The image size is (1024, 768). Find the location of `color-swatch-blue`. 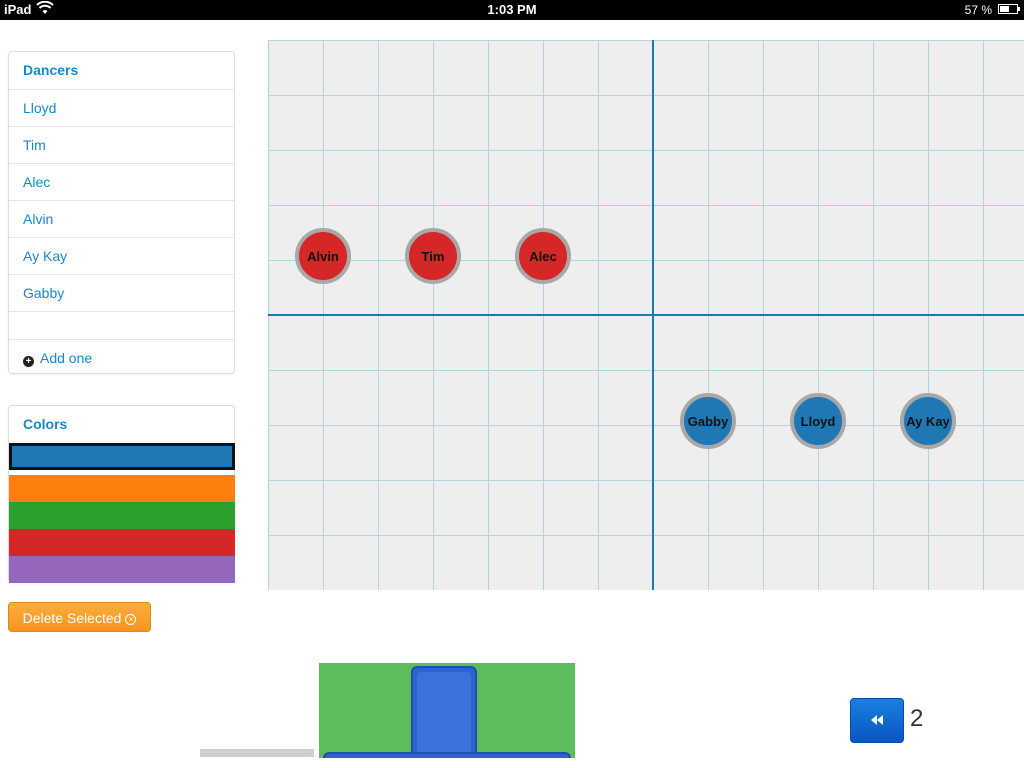

color-swatch-blue is located at coordinates (122, 456).